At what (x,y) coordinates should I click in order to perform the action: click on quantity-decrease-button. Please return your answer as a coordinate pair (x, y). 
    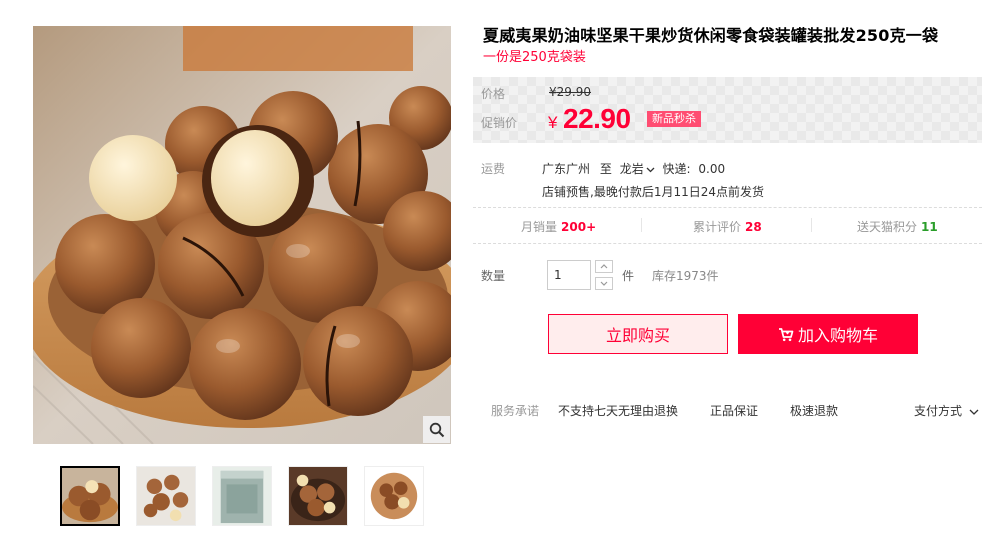
    Looking at the image, I should click on (604, 283).